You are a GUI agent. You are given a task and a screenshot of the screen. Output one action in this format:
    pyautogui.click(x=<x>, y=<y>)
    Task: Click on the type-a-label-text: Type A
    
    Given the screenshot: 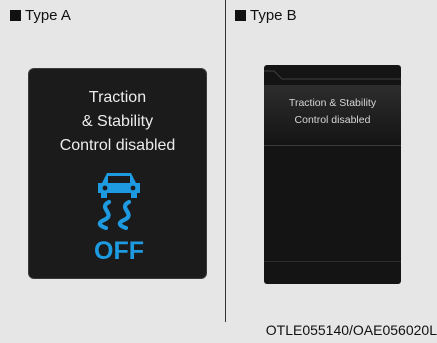 What is the action you would take?
    pyautogui.click(x=48, y=15)
    